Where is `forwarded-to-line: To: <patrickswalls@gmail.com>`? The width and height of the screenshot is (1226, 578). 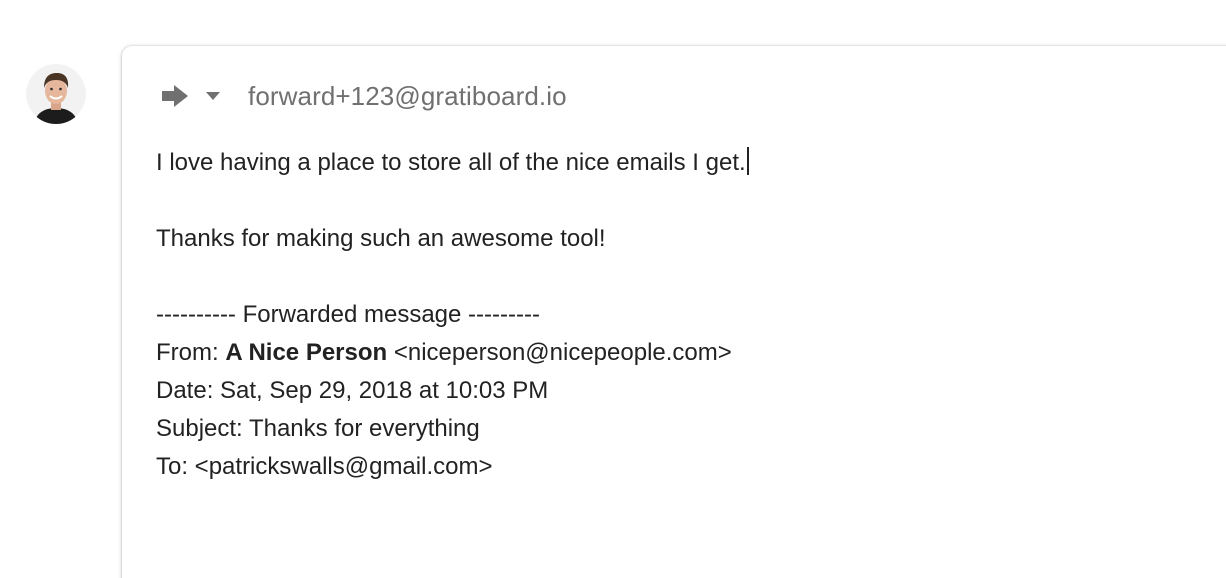
forwarded-to-line: To: <patrickswalls@gmail.com> is located at coordinates (324, 466).